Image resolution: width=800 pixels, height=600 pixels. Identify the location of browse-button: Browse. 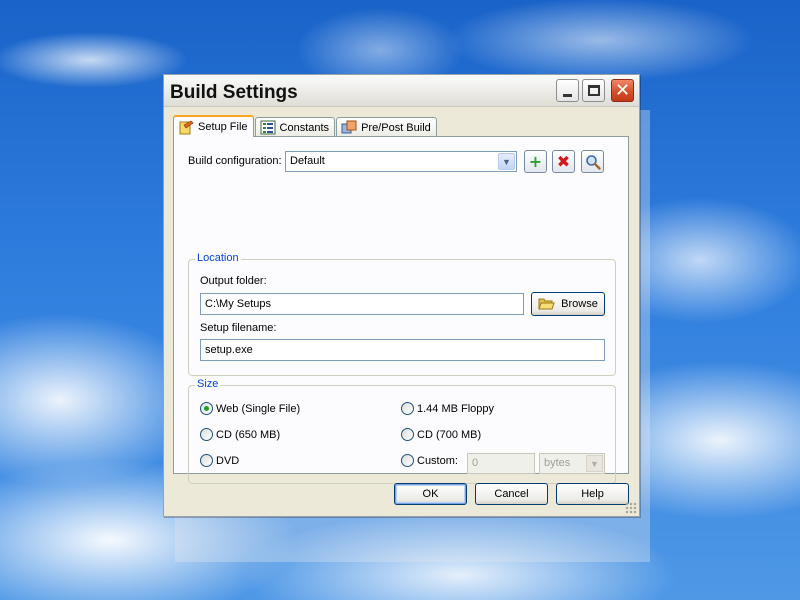
(568, 304).